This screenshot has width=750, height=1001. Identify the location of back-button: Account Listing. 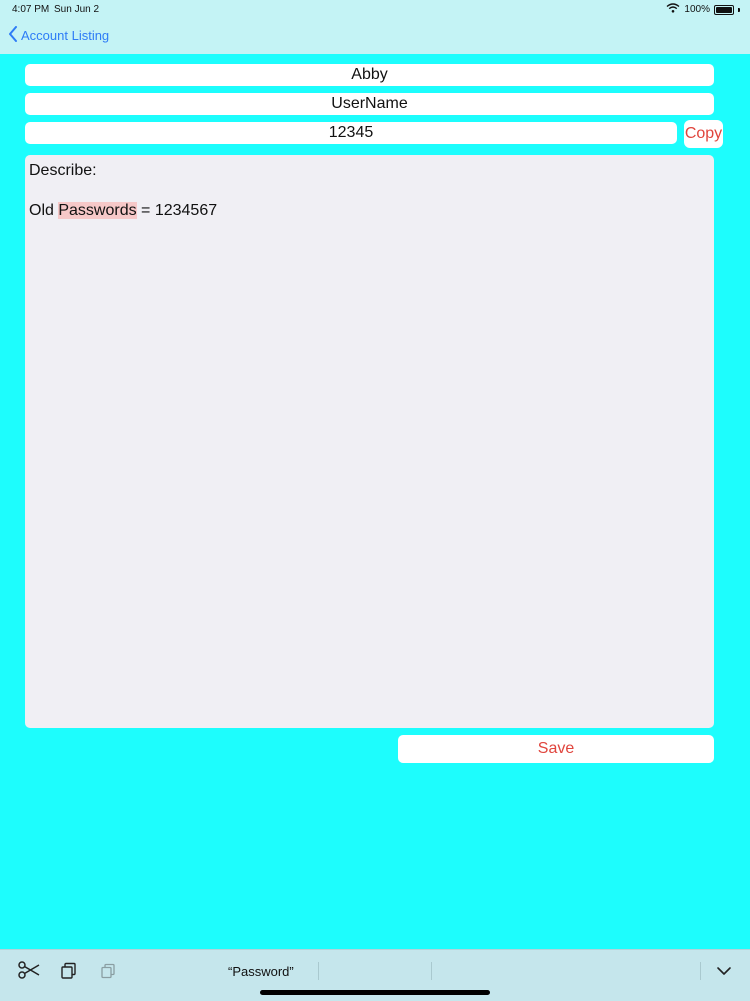
(58, 35).